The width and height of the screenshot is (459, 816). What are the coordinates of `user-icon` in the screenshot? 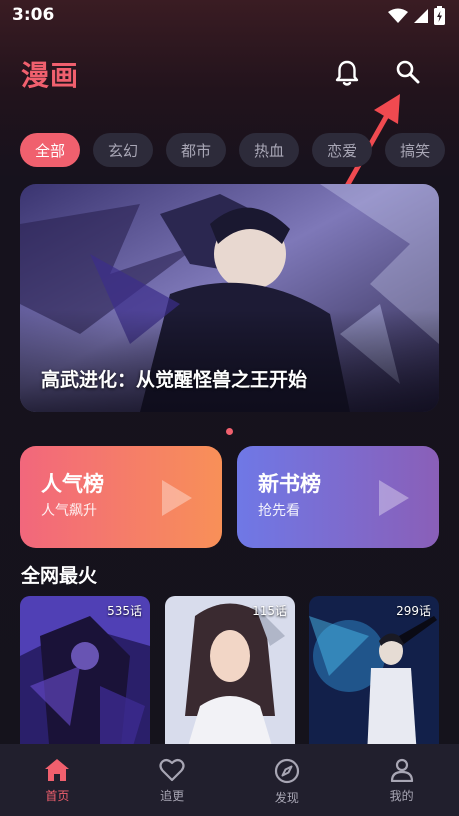 It's located at (401, 770).